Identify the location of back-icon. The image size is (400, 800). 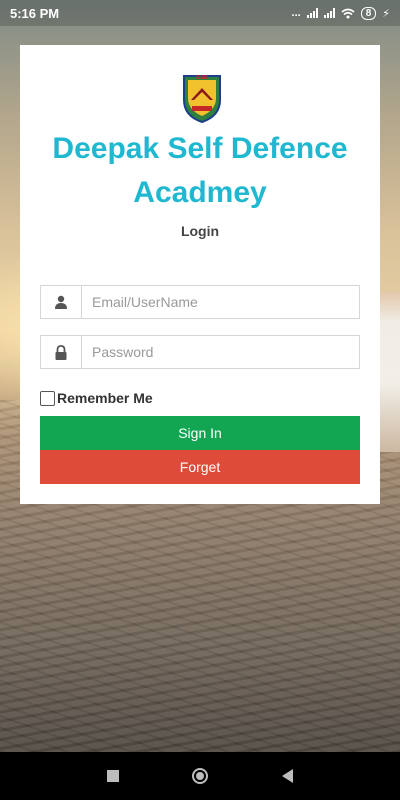
(288, 776).